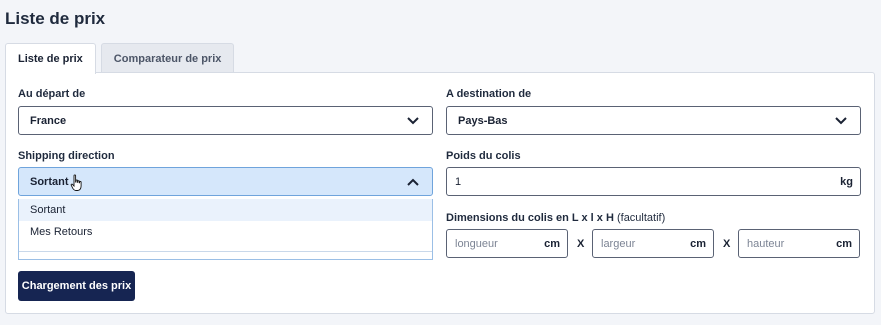  I want to click on height-unit: cm, so click(844, 243).